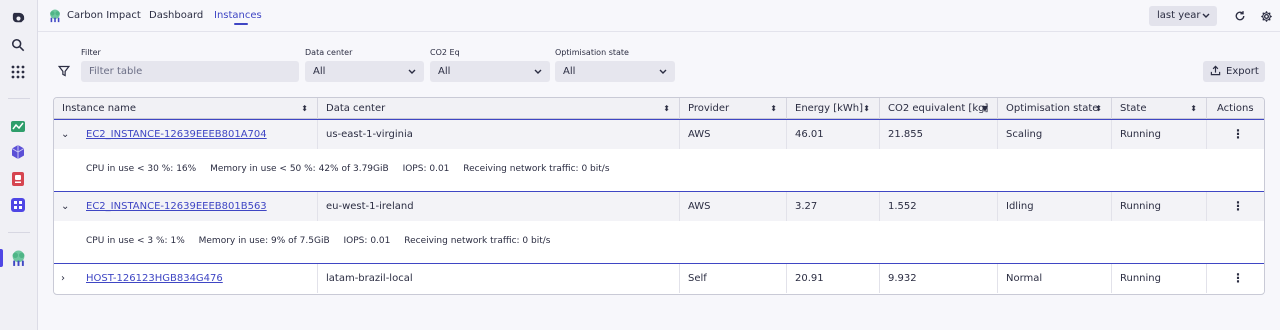 The height and width of the screenshot is (330, 1280). Describe the element at coordinates (1055, 278) in the screenshot. I see `cell-optimisation-state: Normal` at that location.